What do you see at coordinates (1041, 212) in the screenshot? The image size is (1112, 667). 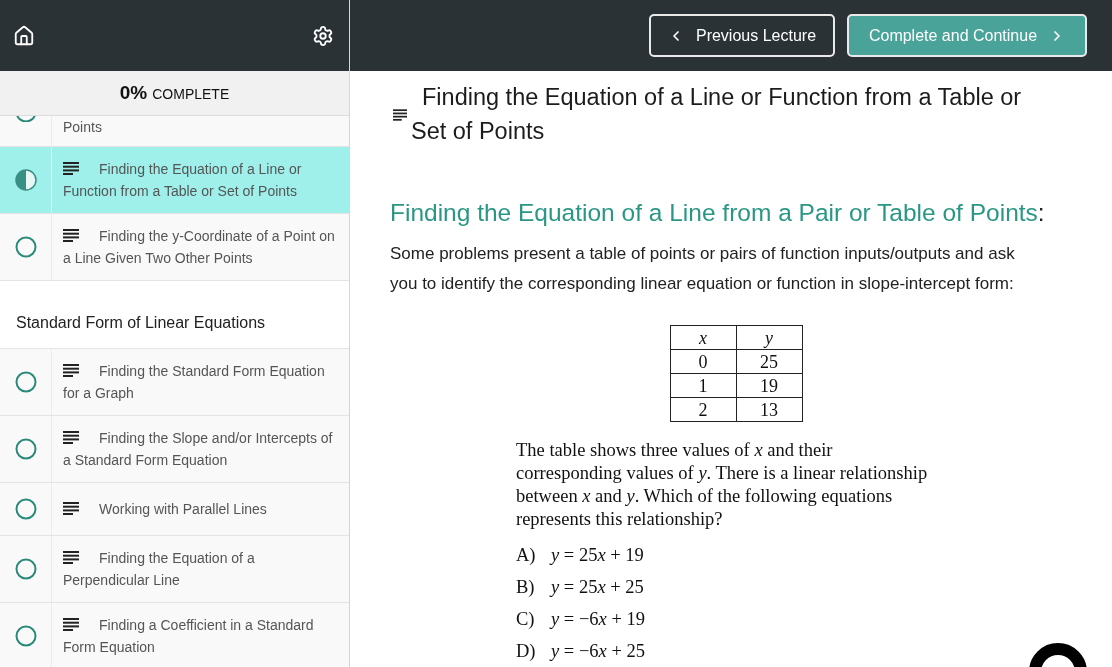 I see `heading-colon: :` at bounding box center [1041, 212].